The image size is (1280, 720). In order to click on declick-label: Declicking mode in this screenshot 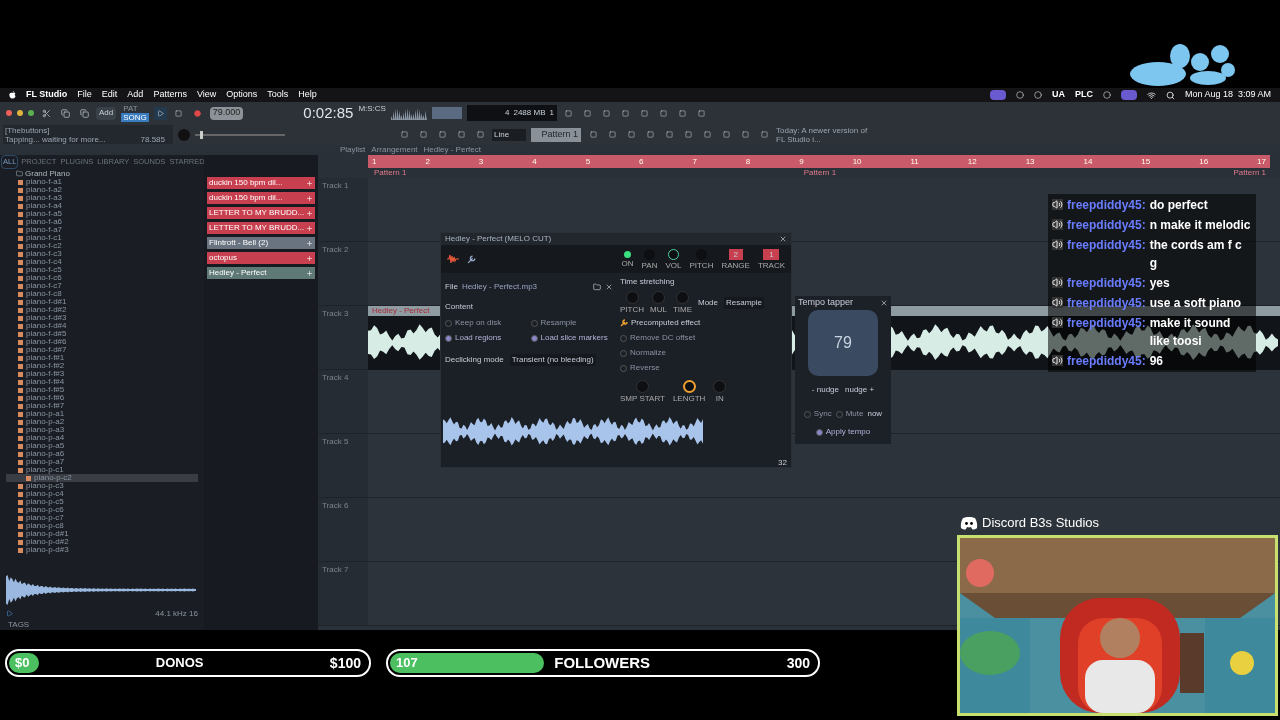, I will do `click(474, 360)`.